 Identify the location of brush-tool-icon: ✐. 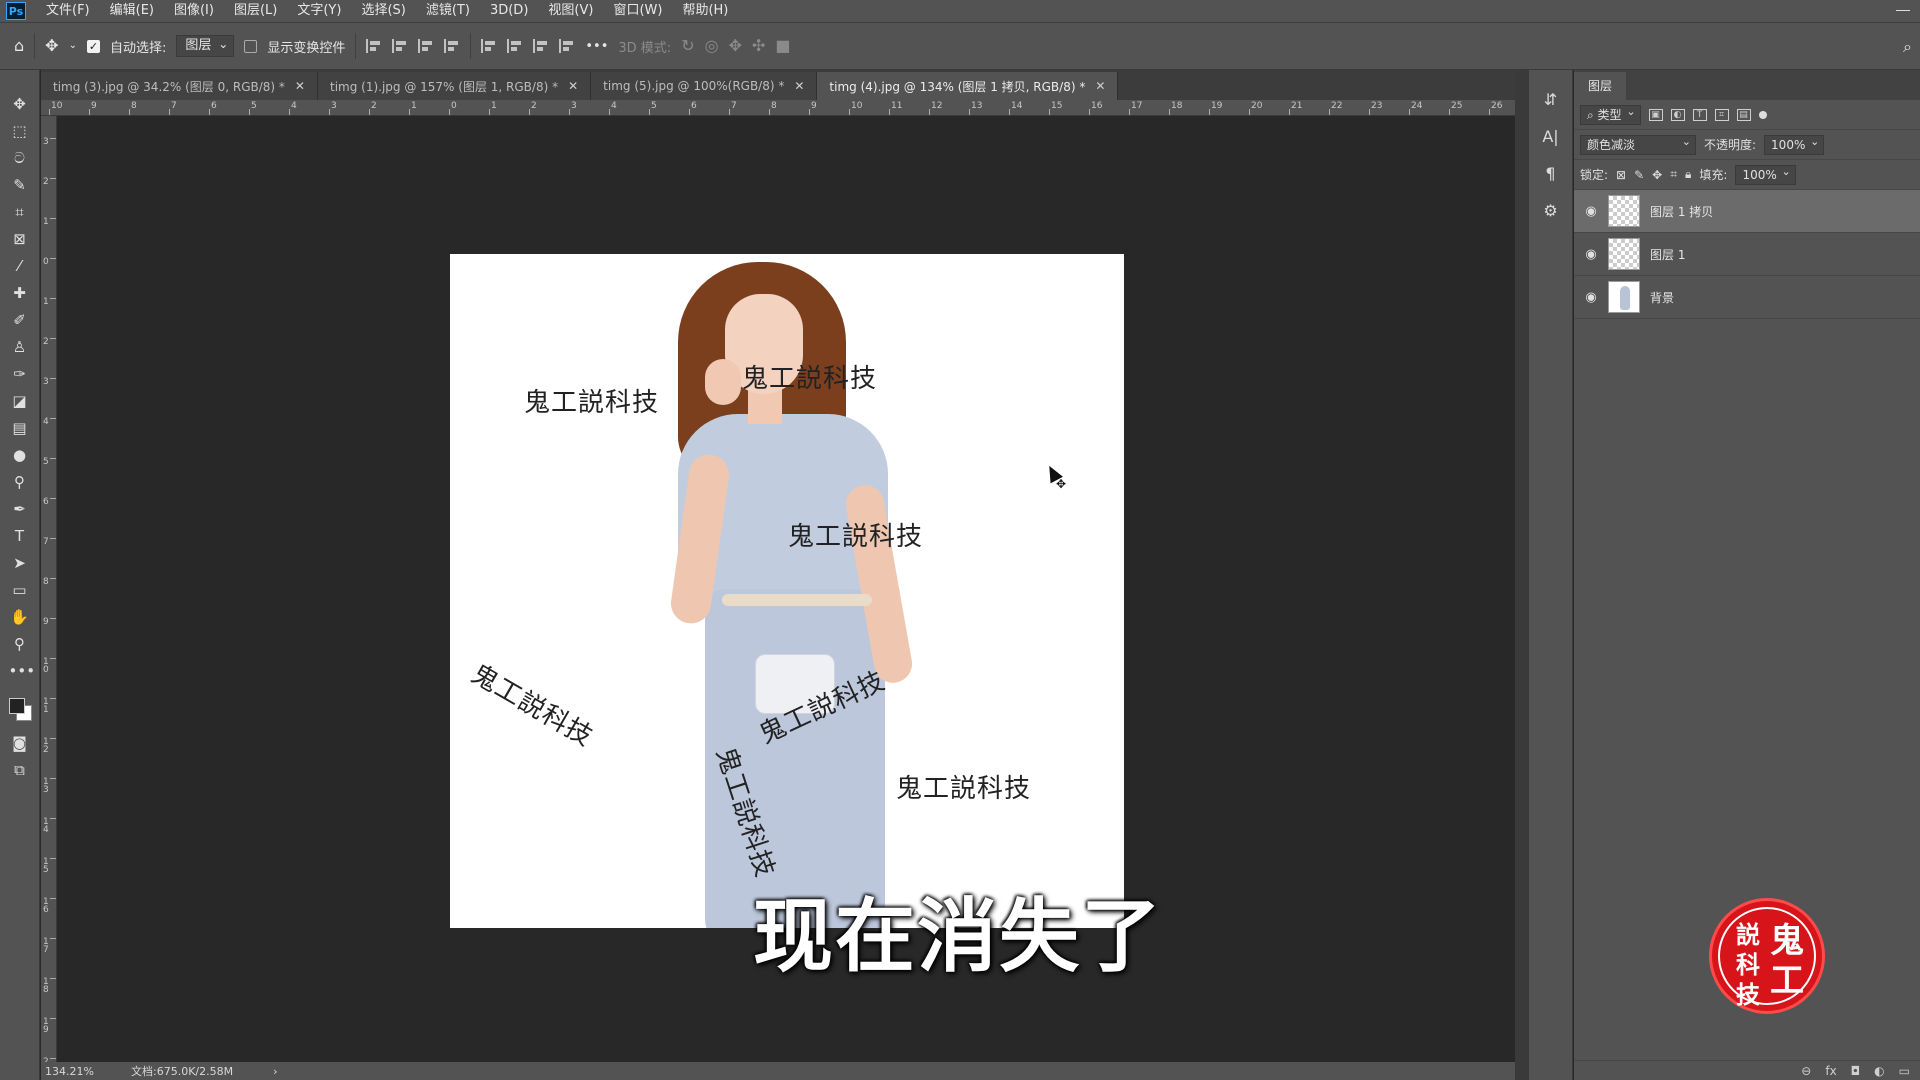
(20, 320).